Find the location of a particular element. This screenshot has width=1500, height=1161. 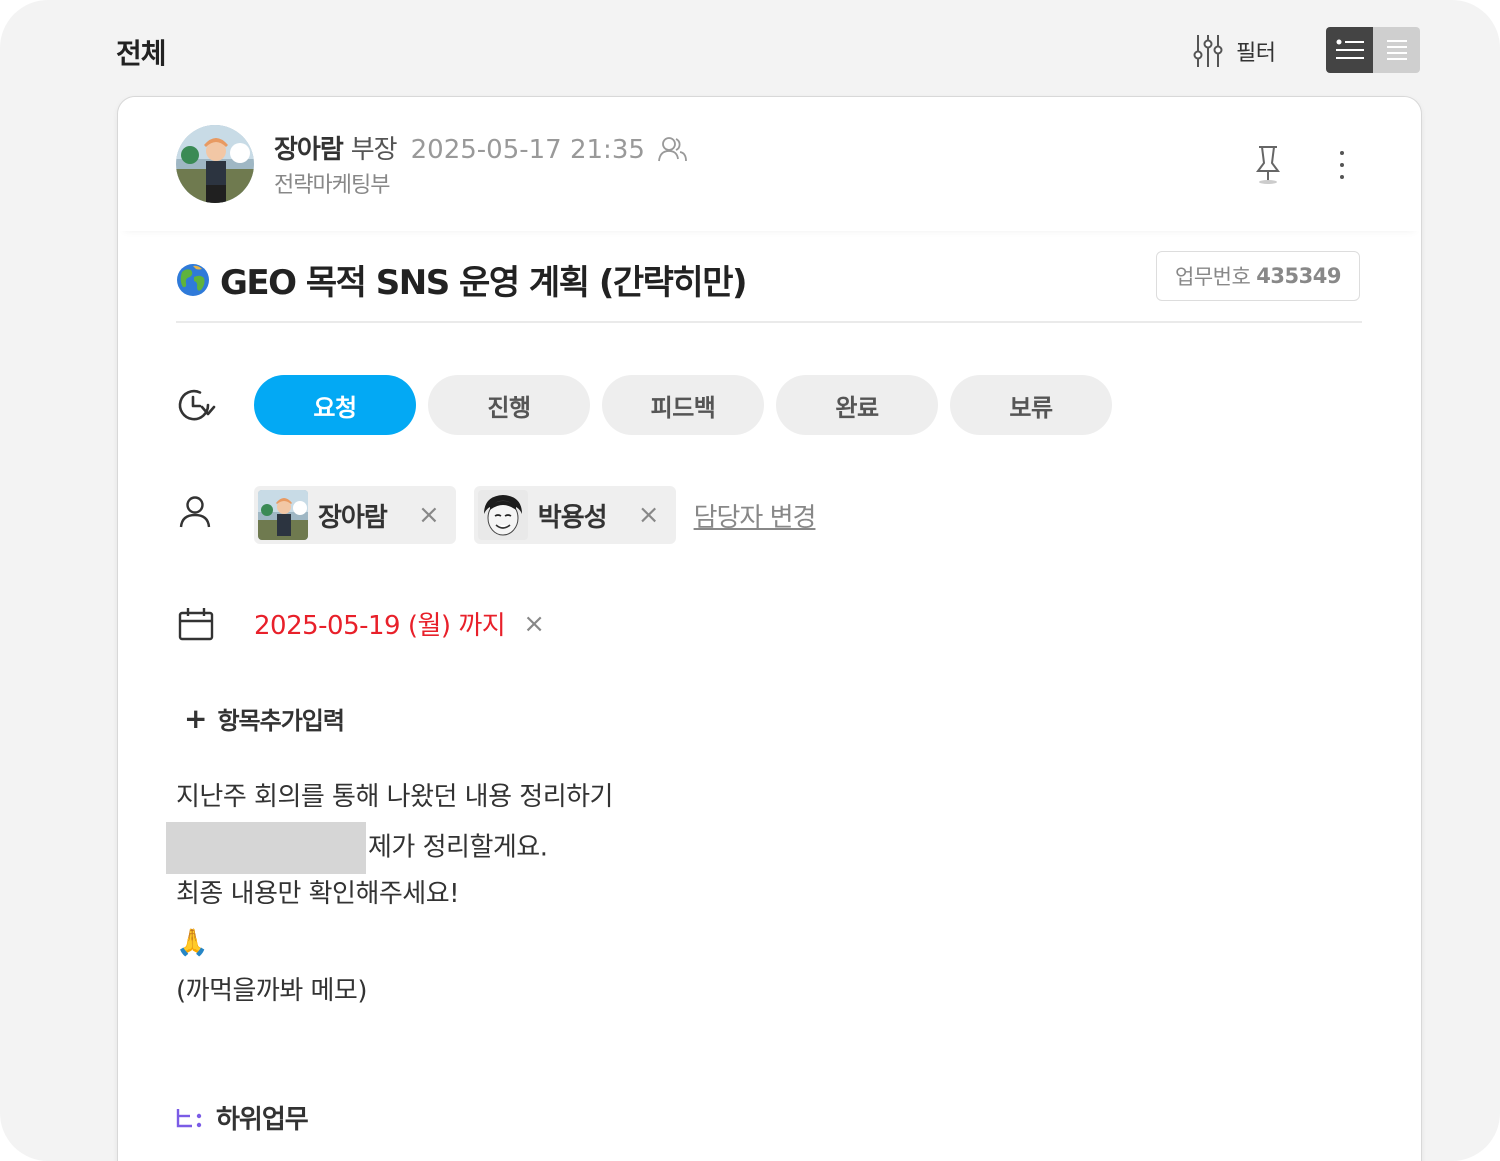

author-title: 부장 is located at coordinates (374, 150).